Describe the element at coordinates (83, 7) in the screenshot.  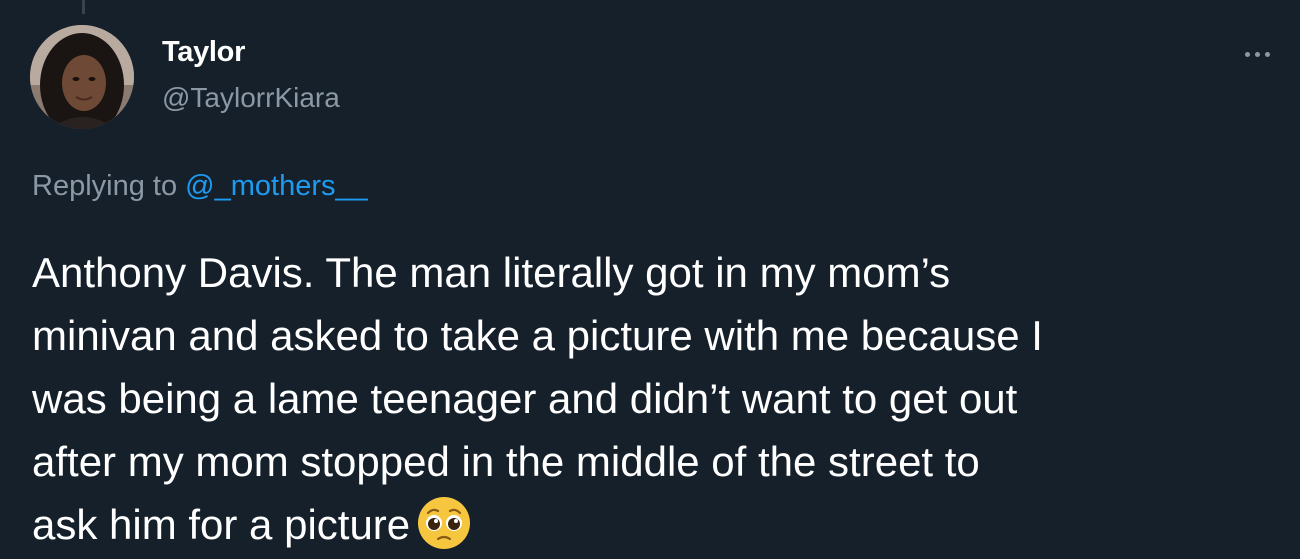
I see `thread-connector-line` at that location.